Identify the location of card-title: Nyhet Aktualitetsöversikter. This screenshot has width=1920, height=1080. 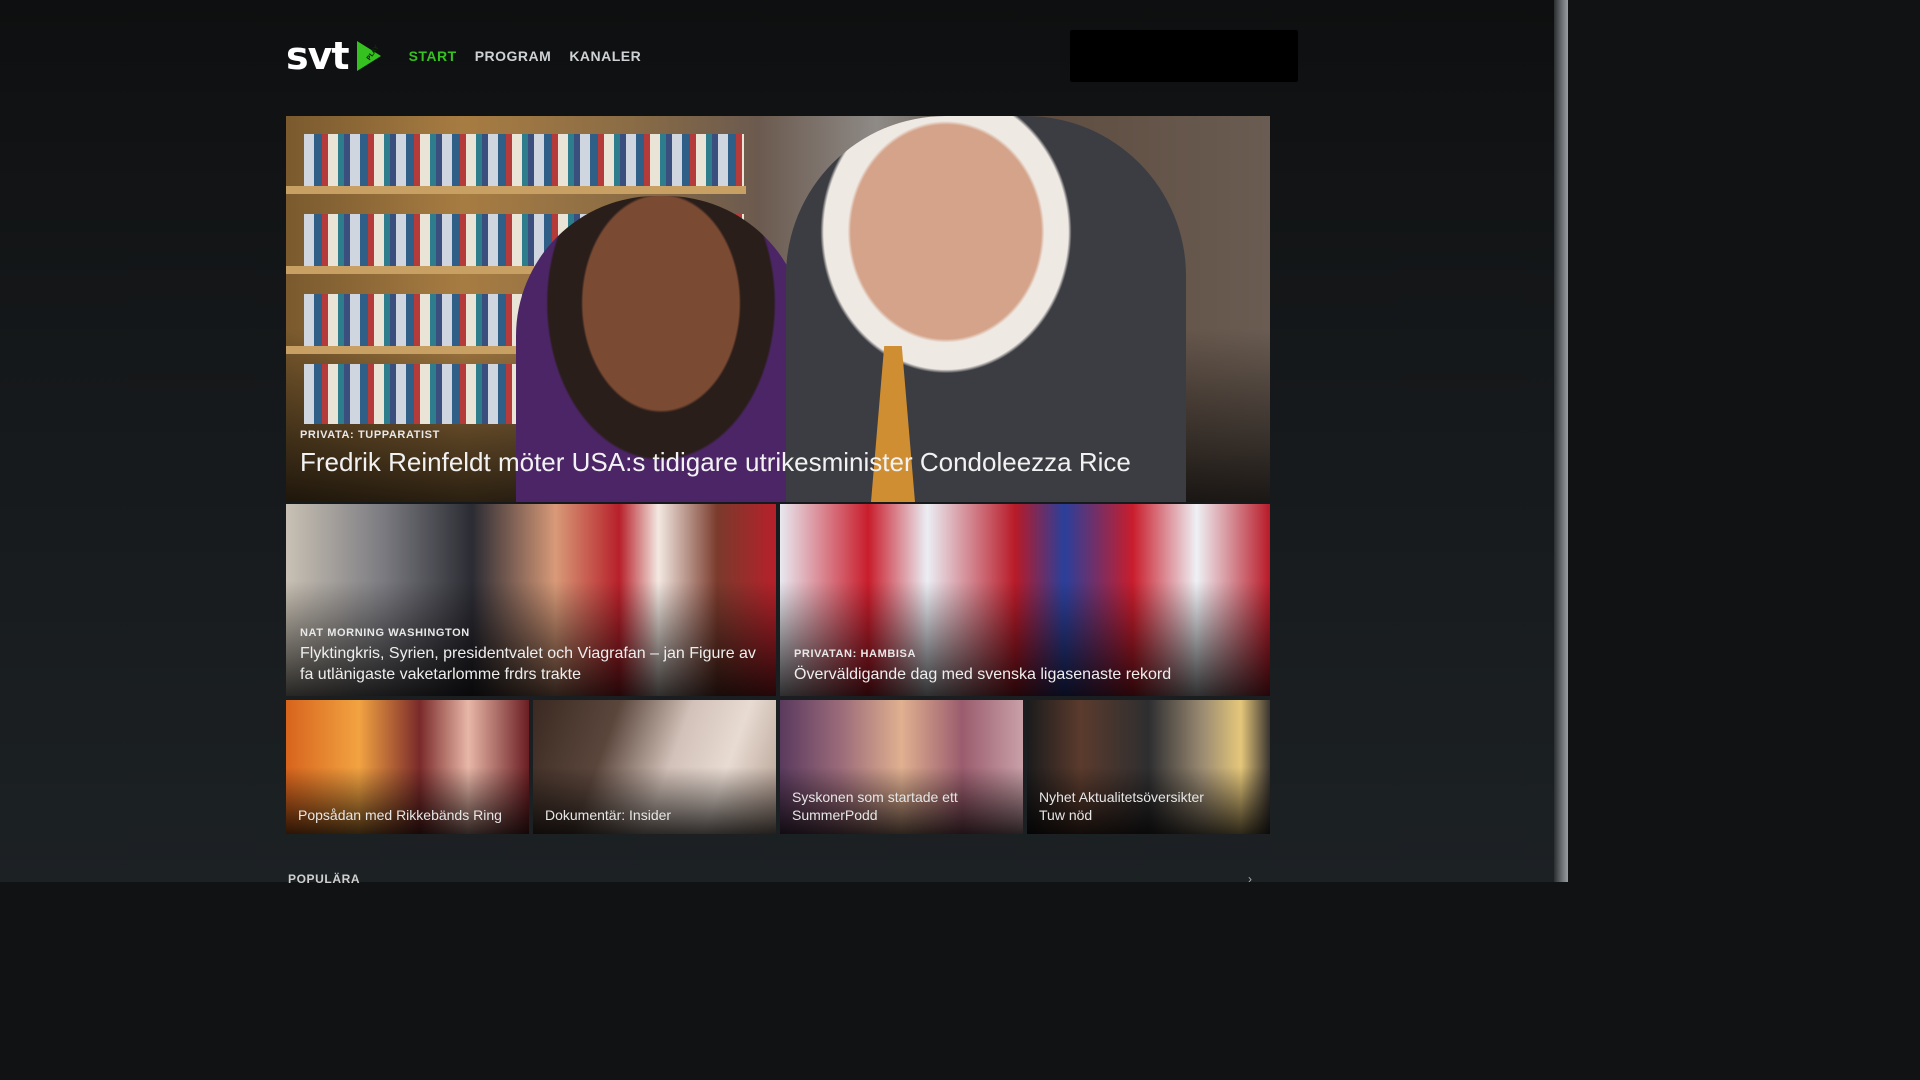
(1121, 796).